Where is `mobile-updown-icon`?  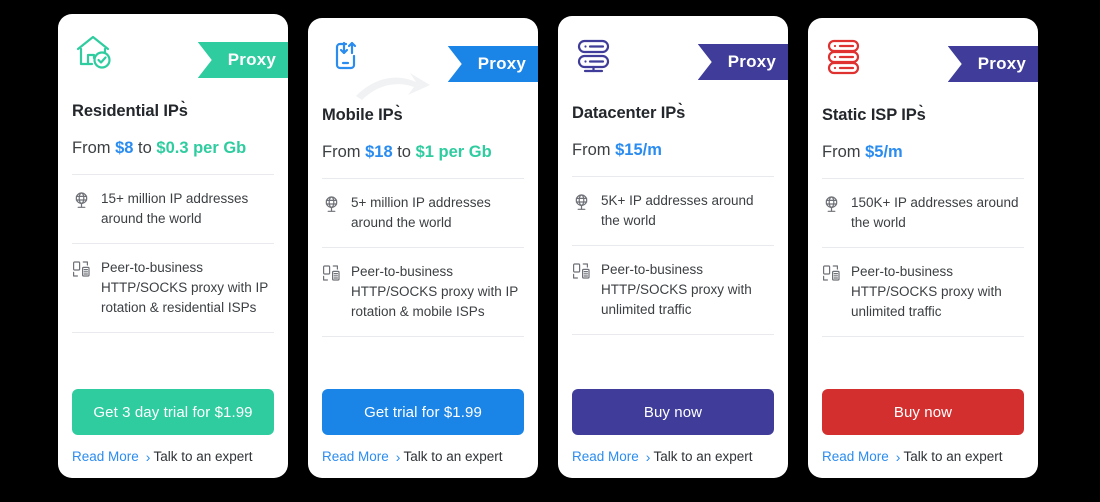
mobile-updown-icon is located at coordinates (344, 56).